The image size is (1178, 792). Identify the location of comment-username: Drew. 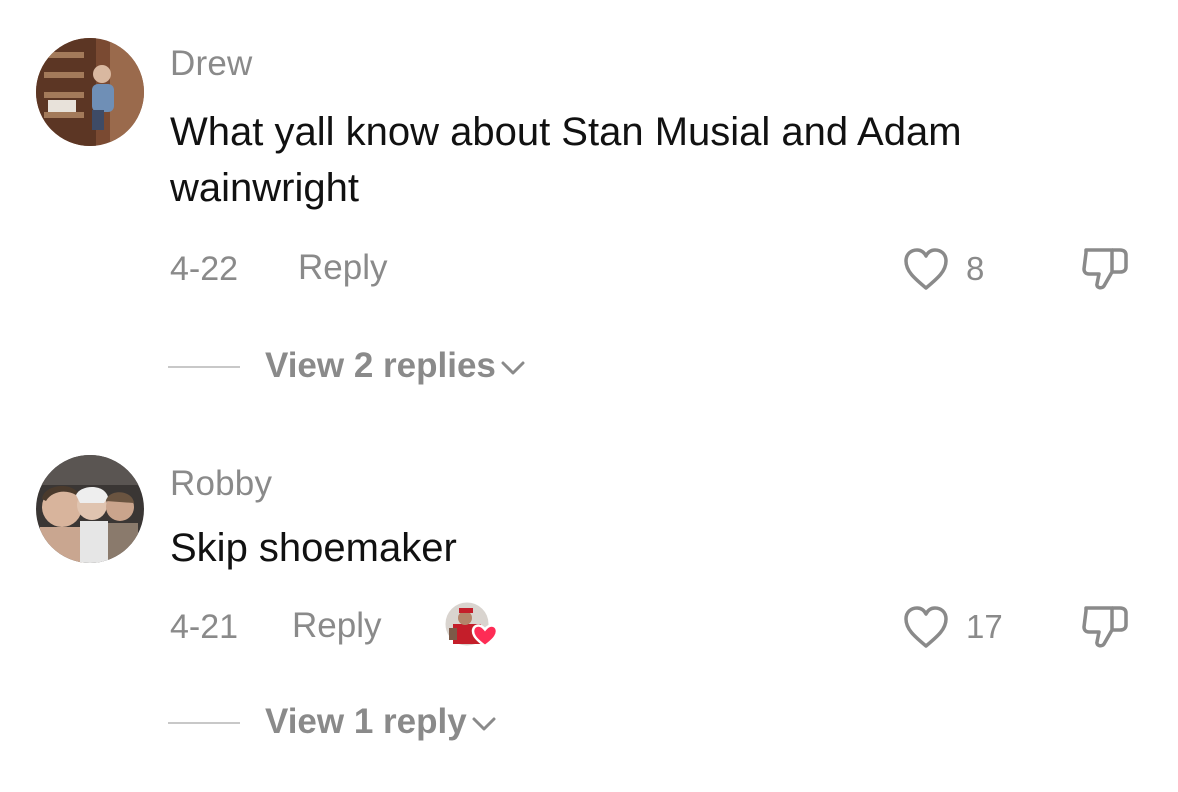
(211, 64).